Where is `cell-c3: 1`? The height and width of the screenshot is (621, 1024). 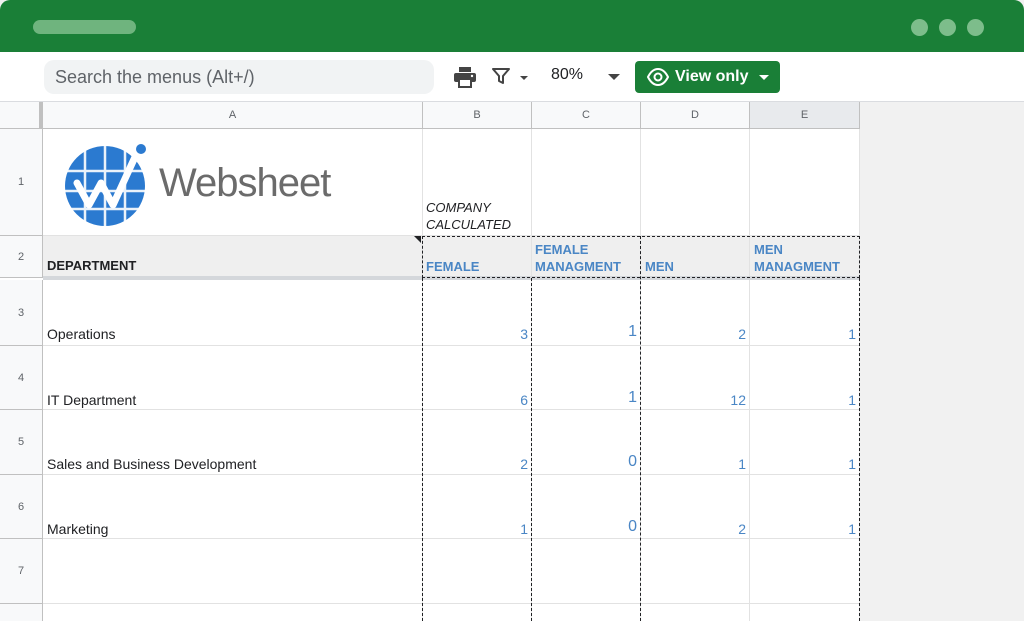
cell-c3: 1 is located at coordinates (586, 313).